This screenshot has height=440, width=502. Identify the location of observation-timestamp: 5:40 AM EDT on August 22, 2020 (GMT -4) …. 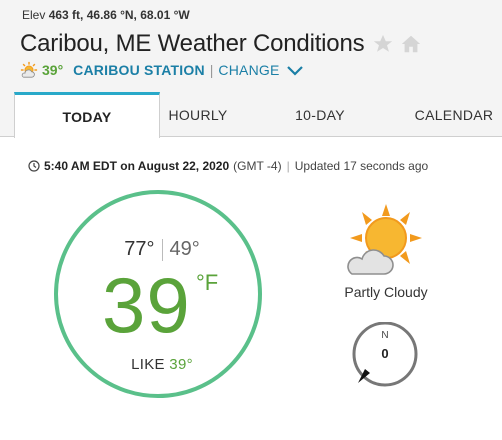
(228, 166).